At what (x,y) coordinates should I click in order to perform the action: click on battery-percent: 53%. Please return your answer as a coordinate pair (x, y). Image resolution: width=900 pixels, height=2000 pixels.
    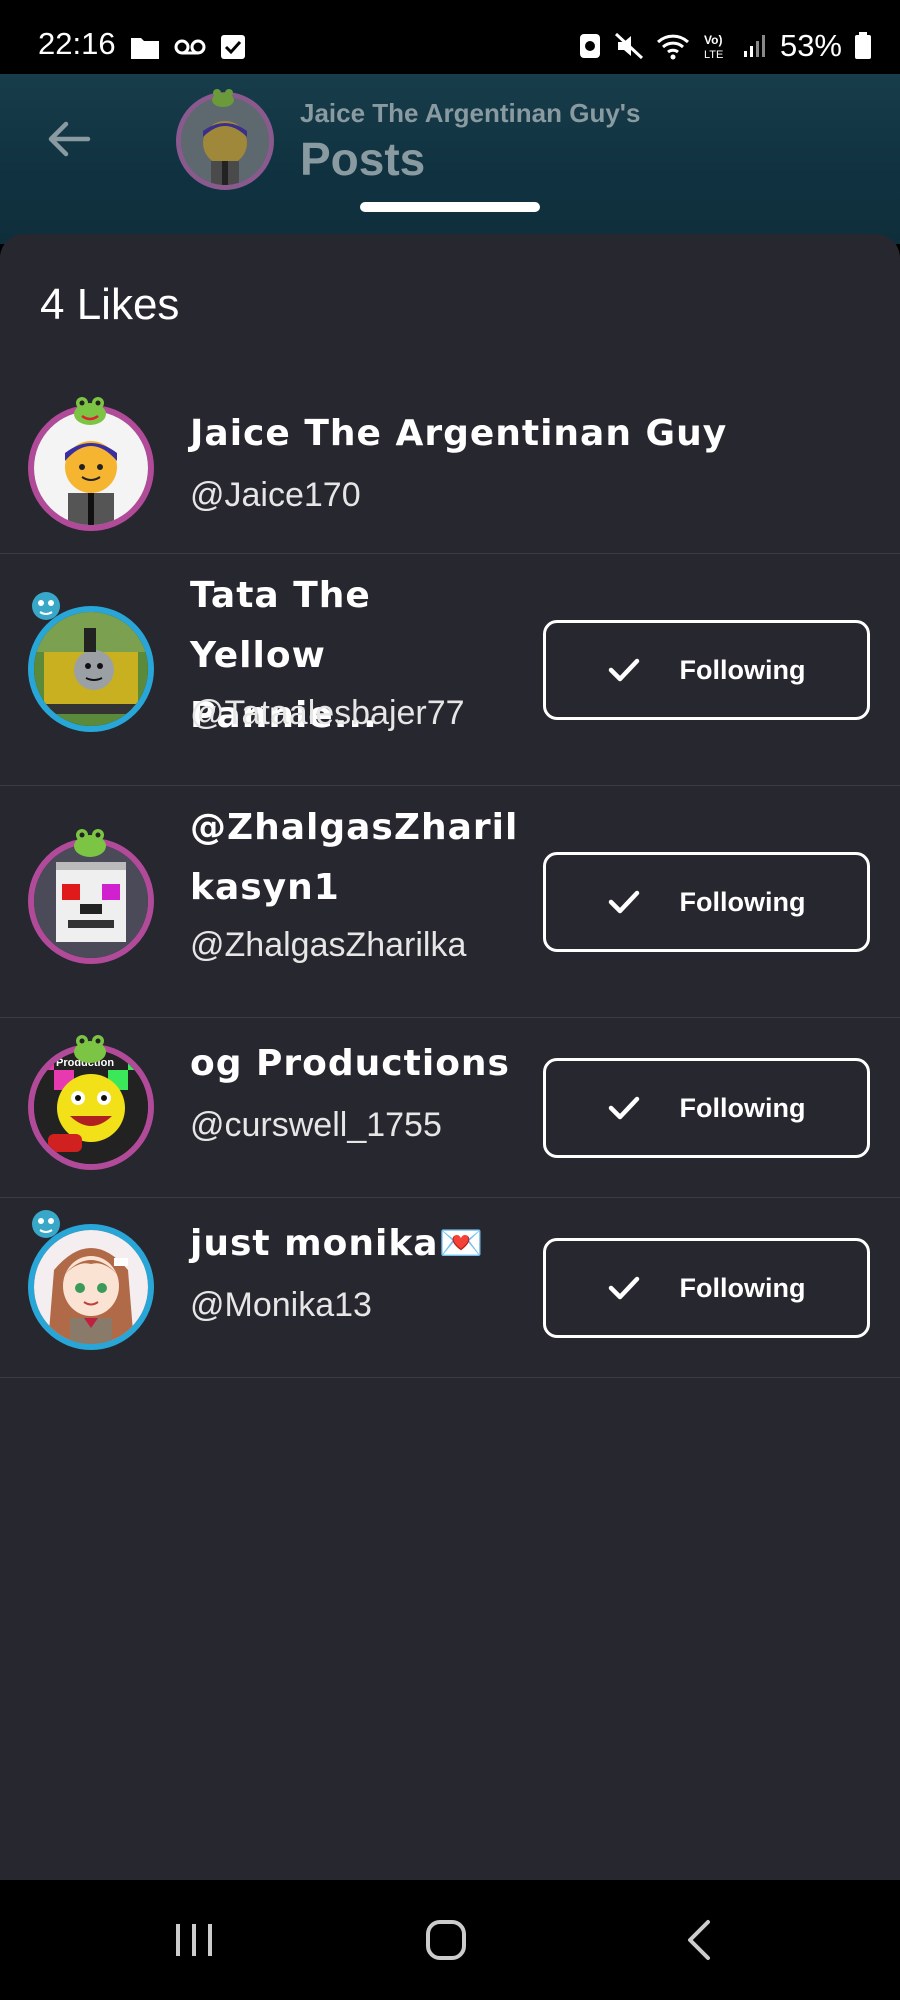
    Looking at the image, I should click on (810, 45).